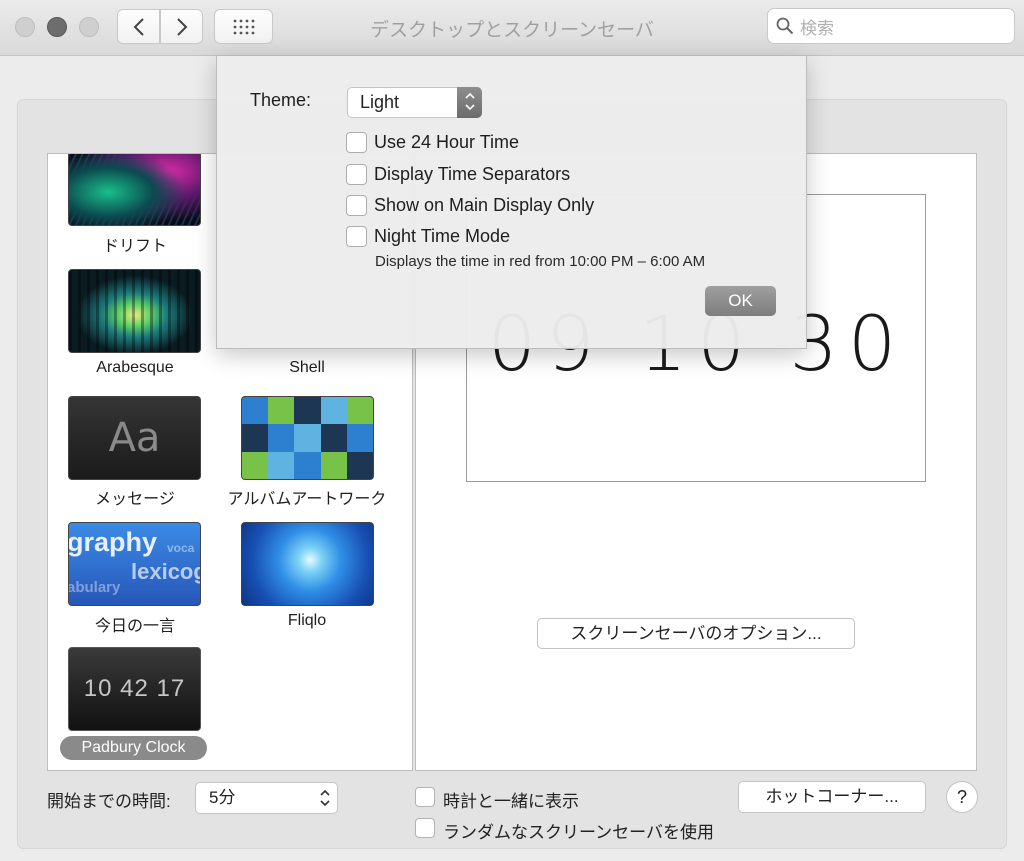  Describe the element at coordinates (356, 236) in the screenshot. I see `night-time-mode-checkbox` at that location.